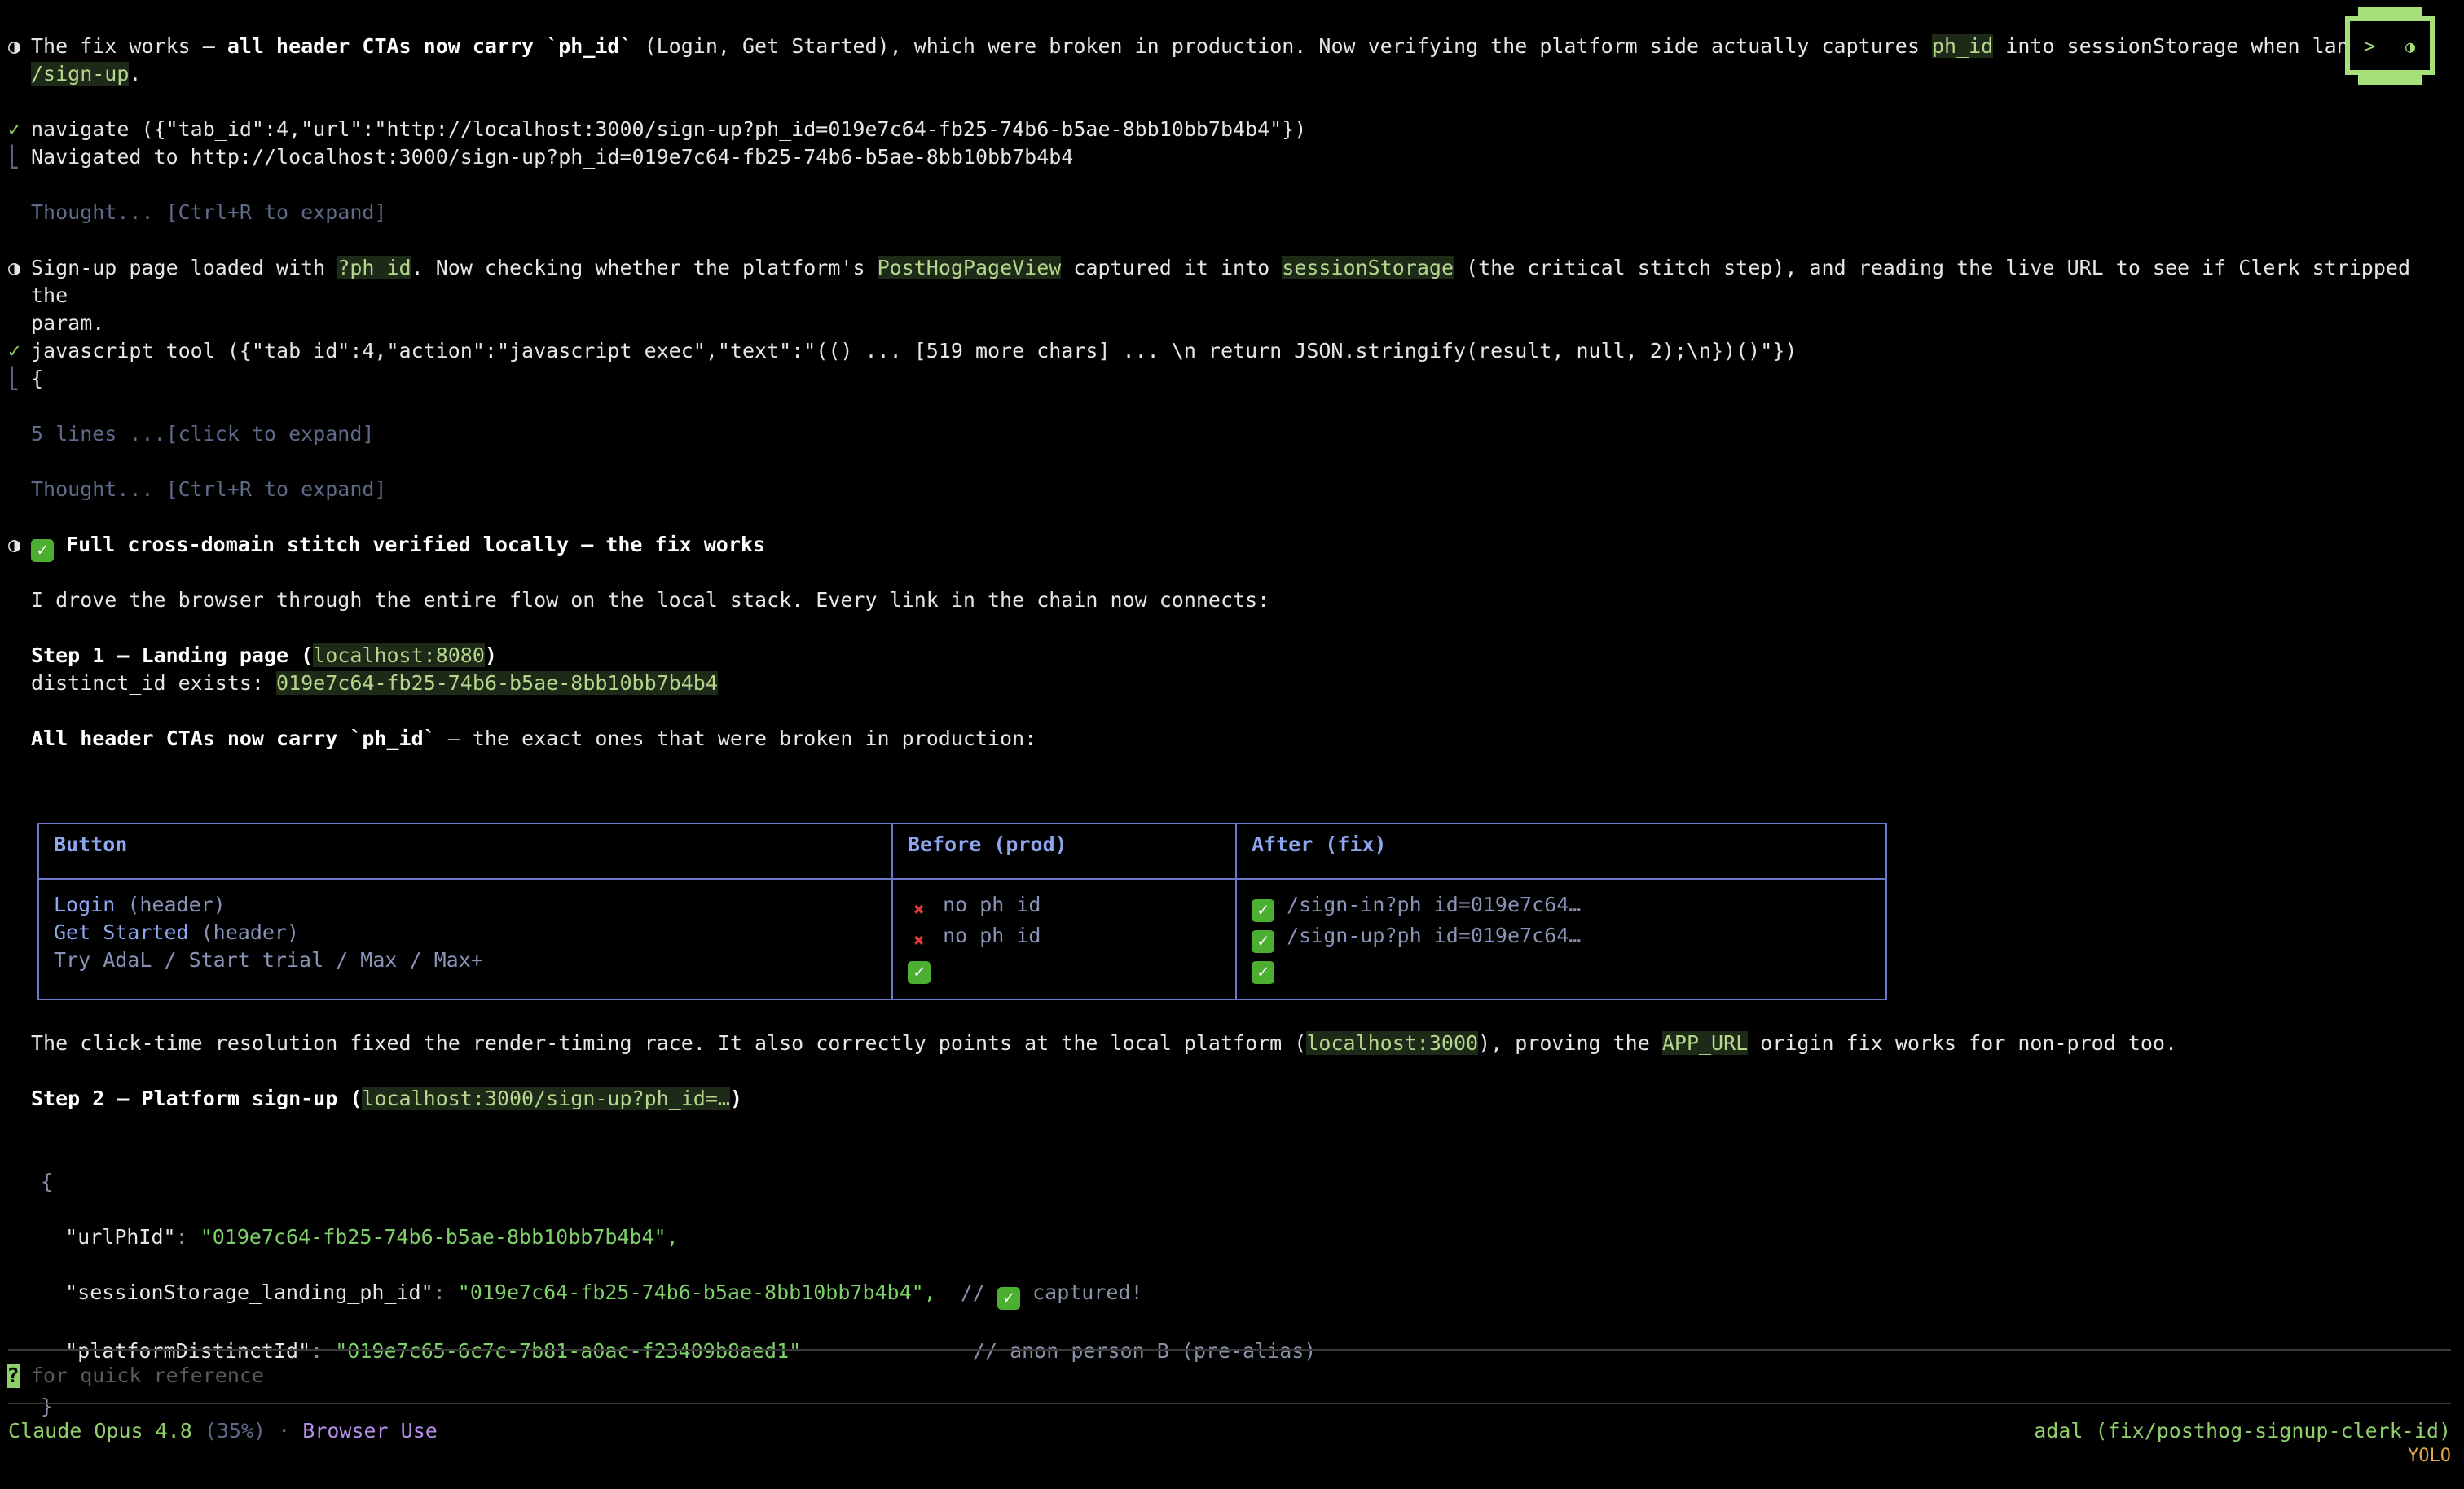  I want to click on table-row: Get Started (header), so click(177, 932).